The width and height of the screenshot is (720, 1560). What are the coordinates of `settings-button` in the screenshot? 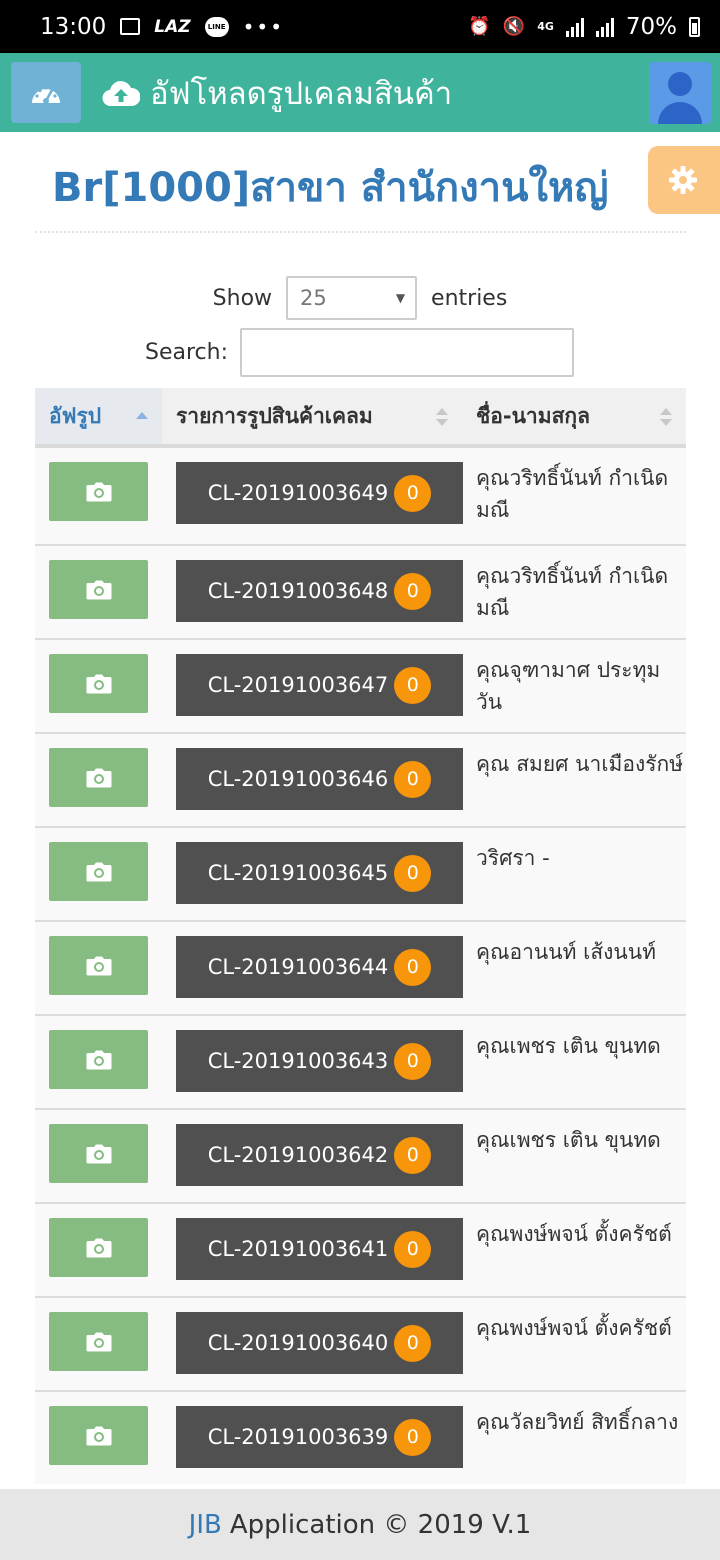 It's located at (684, 180).